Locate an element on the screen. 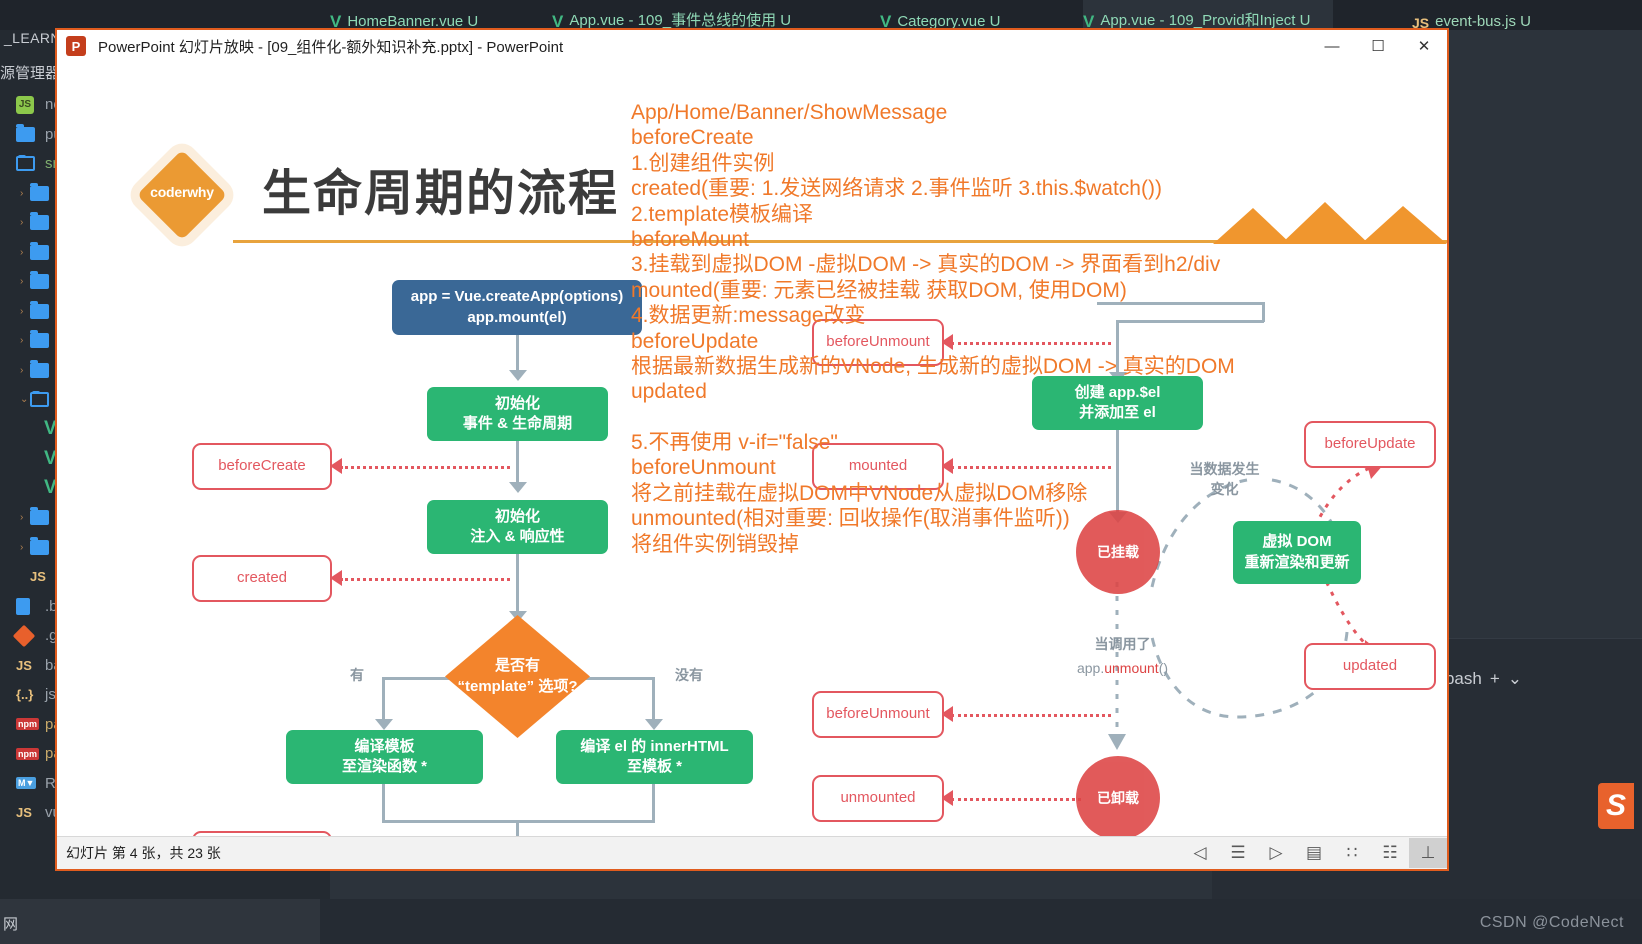 Image resolution: width=1642 pixels, height=944 pixels. terminal-shell-label: bash is located at coordinates (1463, 678).